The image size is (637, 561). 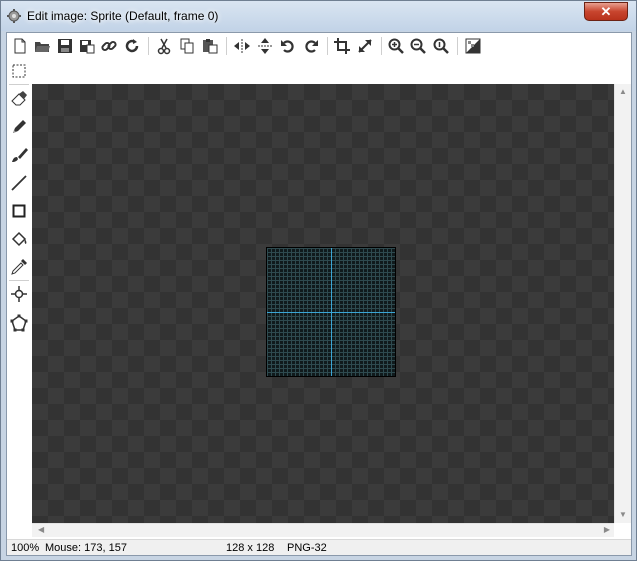 What do you see at coordinates (19, 294) in the screenshot?
I see `origin-tool` at bounding box center [19, 294].